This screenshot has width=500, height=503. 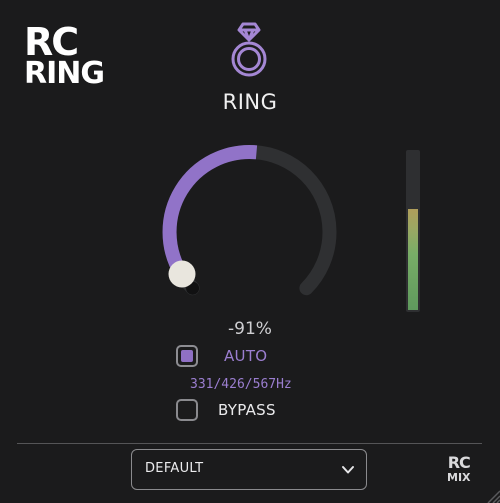 I want to click on auto-label: AUTO, so click(x=245, y=356).